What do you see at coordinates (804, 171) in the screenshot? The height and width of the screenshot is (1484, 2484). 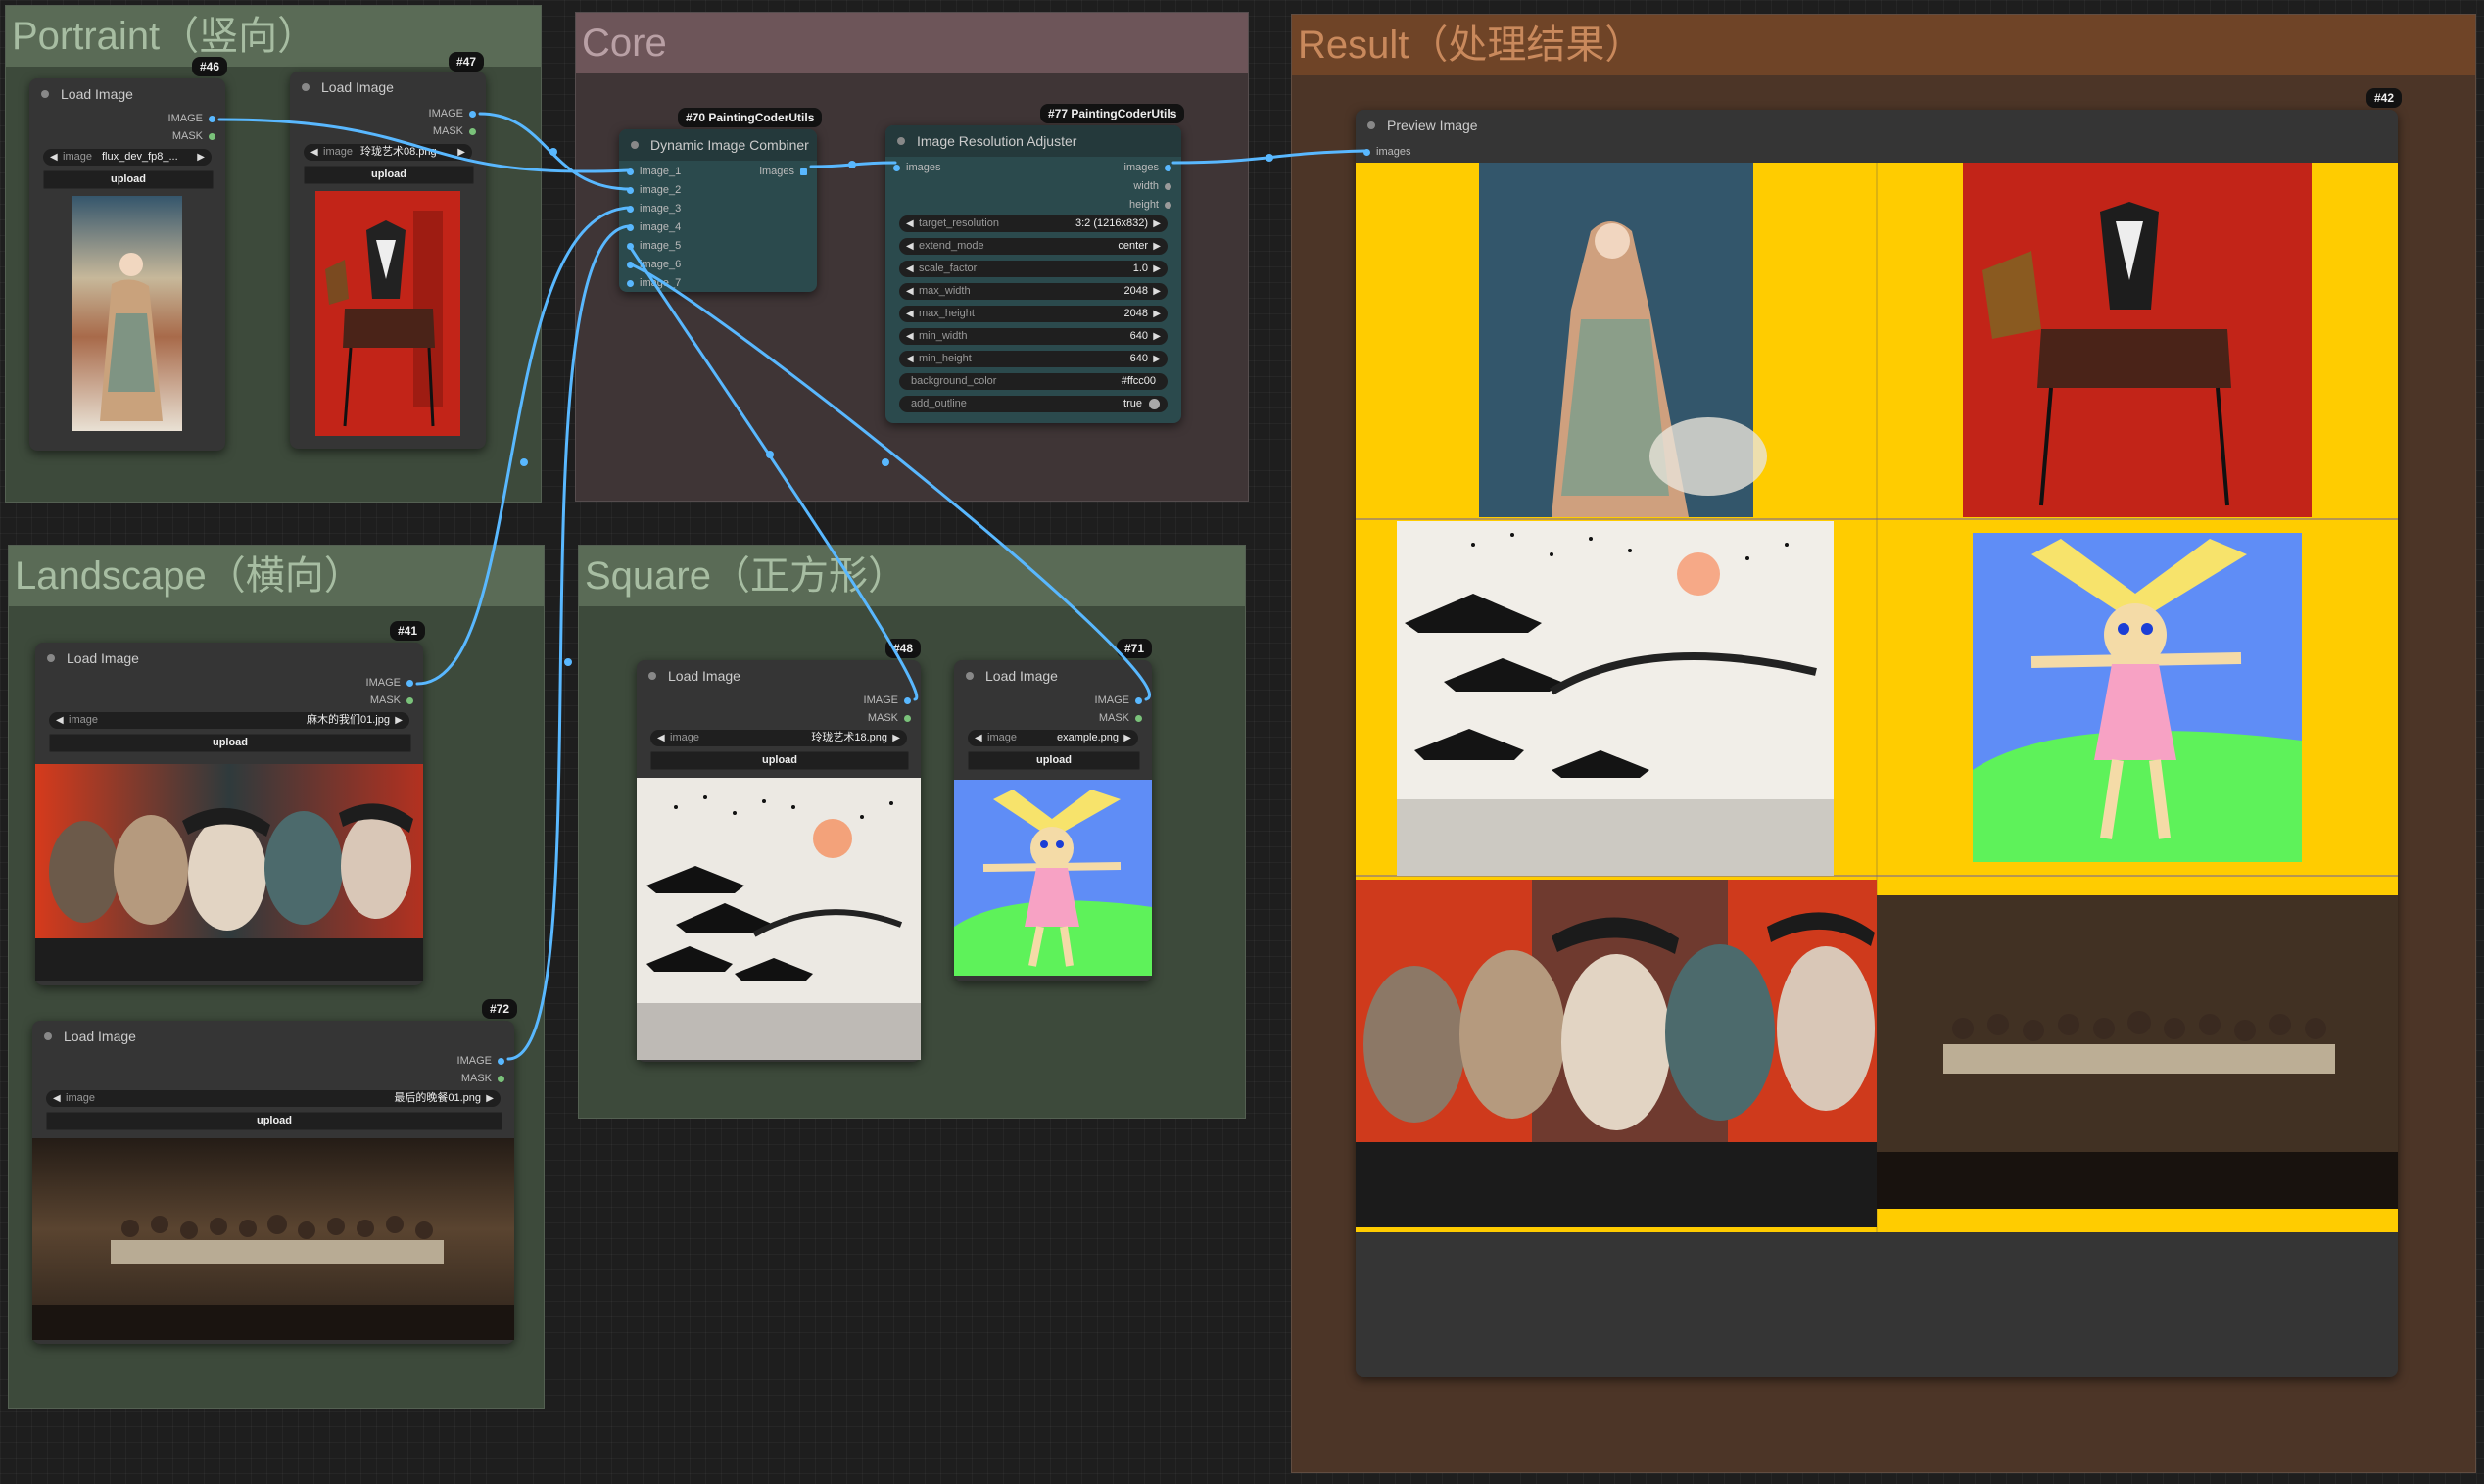 I see `output-list-socket-icon` at bounding box center [804, 171].